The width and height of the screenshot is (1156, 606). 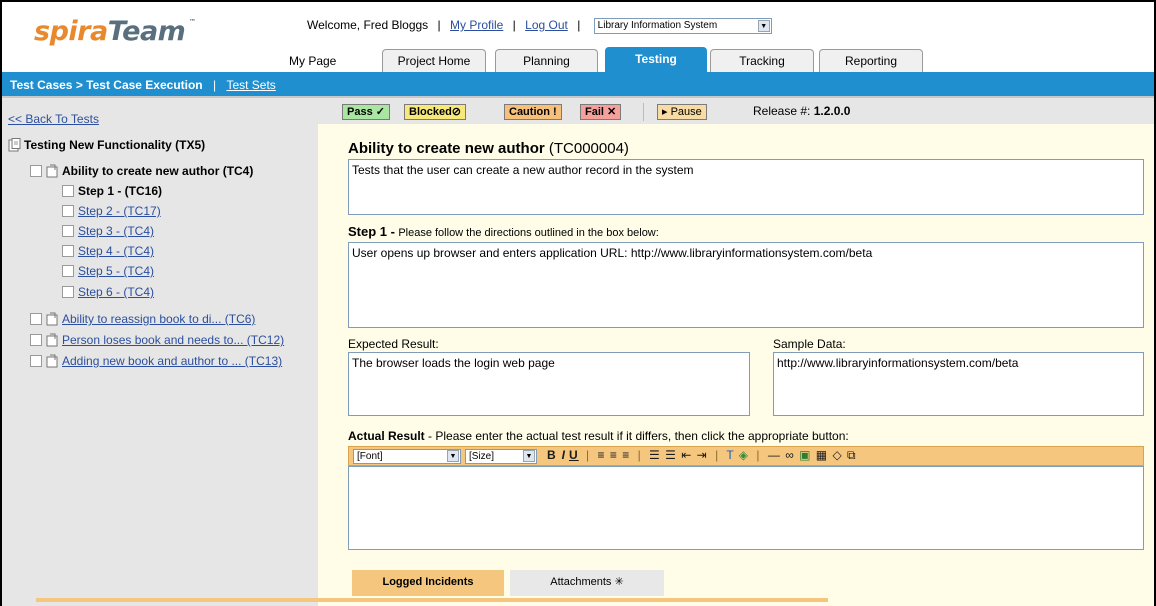 What do you see at coordinates (368, 25) in the screenshot?
I see `welcome-text: Welcome, Fred Bloggs` at bounding box center [368, 25].